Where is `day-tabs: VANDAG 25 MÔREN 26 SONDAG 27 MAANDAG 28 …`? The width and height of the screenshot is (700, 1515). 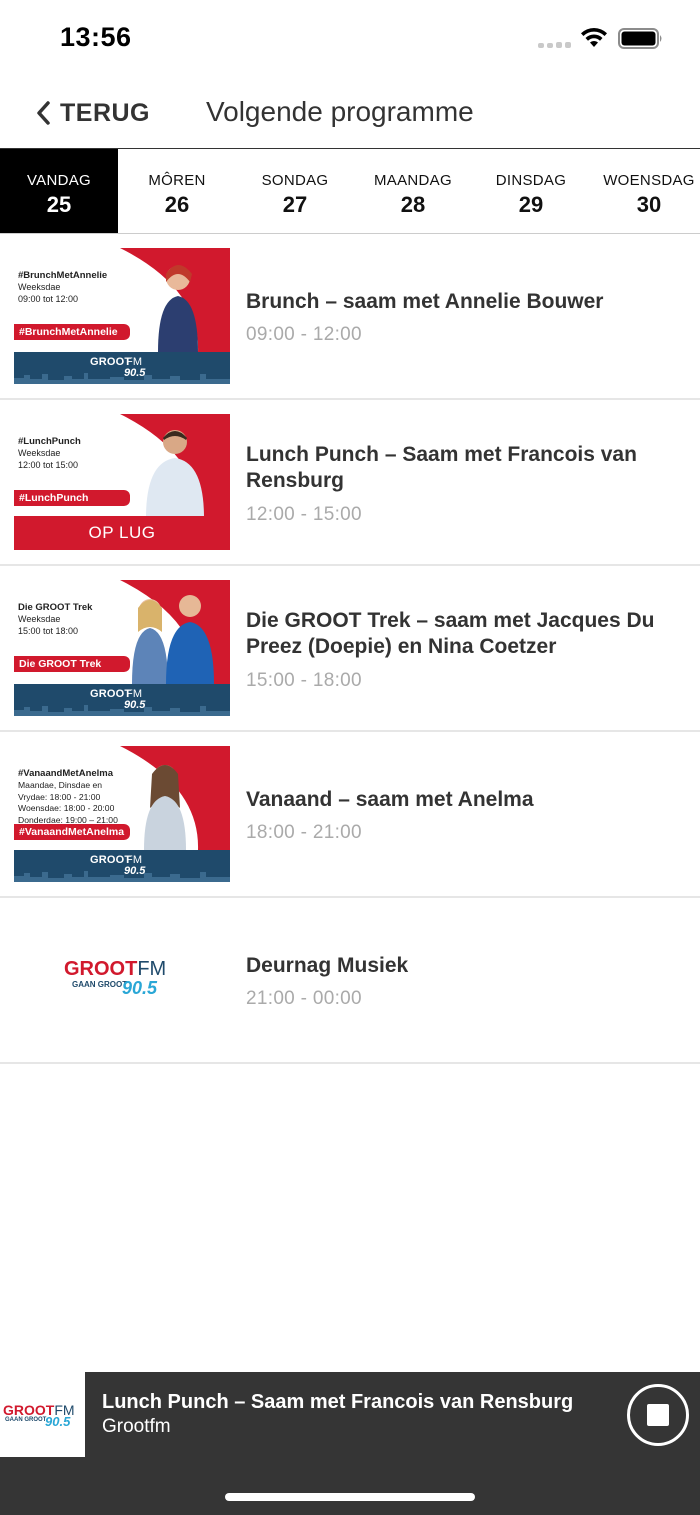
day-tabs: VANDAG 25 MÔREN 26 SONDAG 27 MAANDAG 28 … is located at coordinates (350, 191).